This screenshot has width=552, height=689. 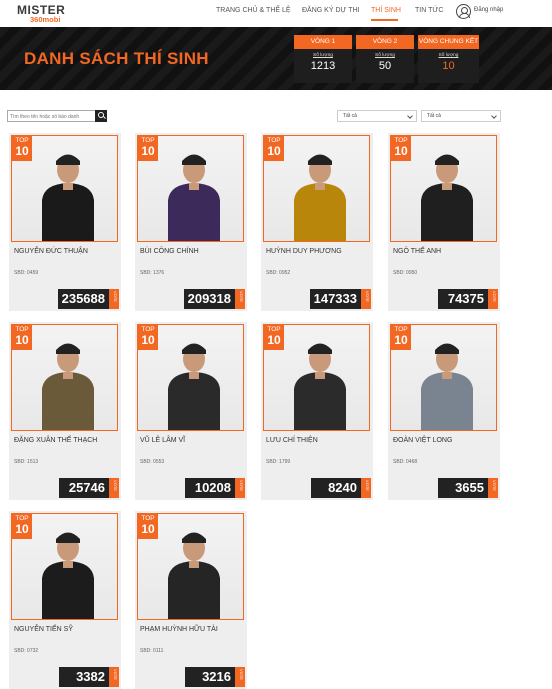 What do you see at coordinates (463, 488) in the screenshot?
I see `vote-count: 3655` at bounding box center [463, 488].